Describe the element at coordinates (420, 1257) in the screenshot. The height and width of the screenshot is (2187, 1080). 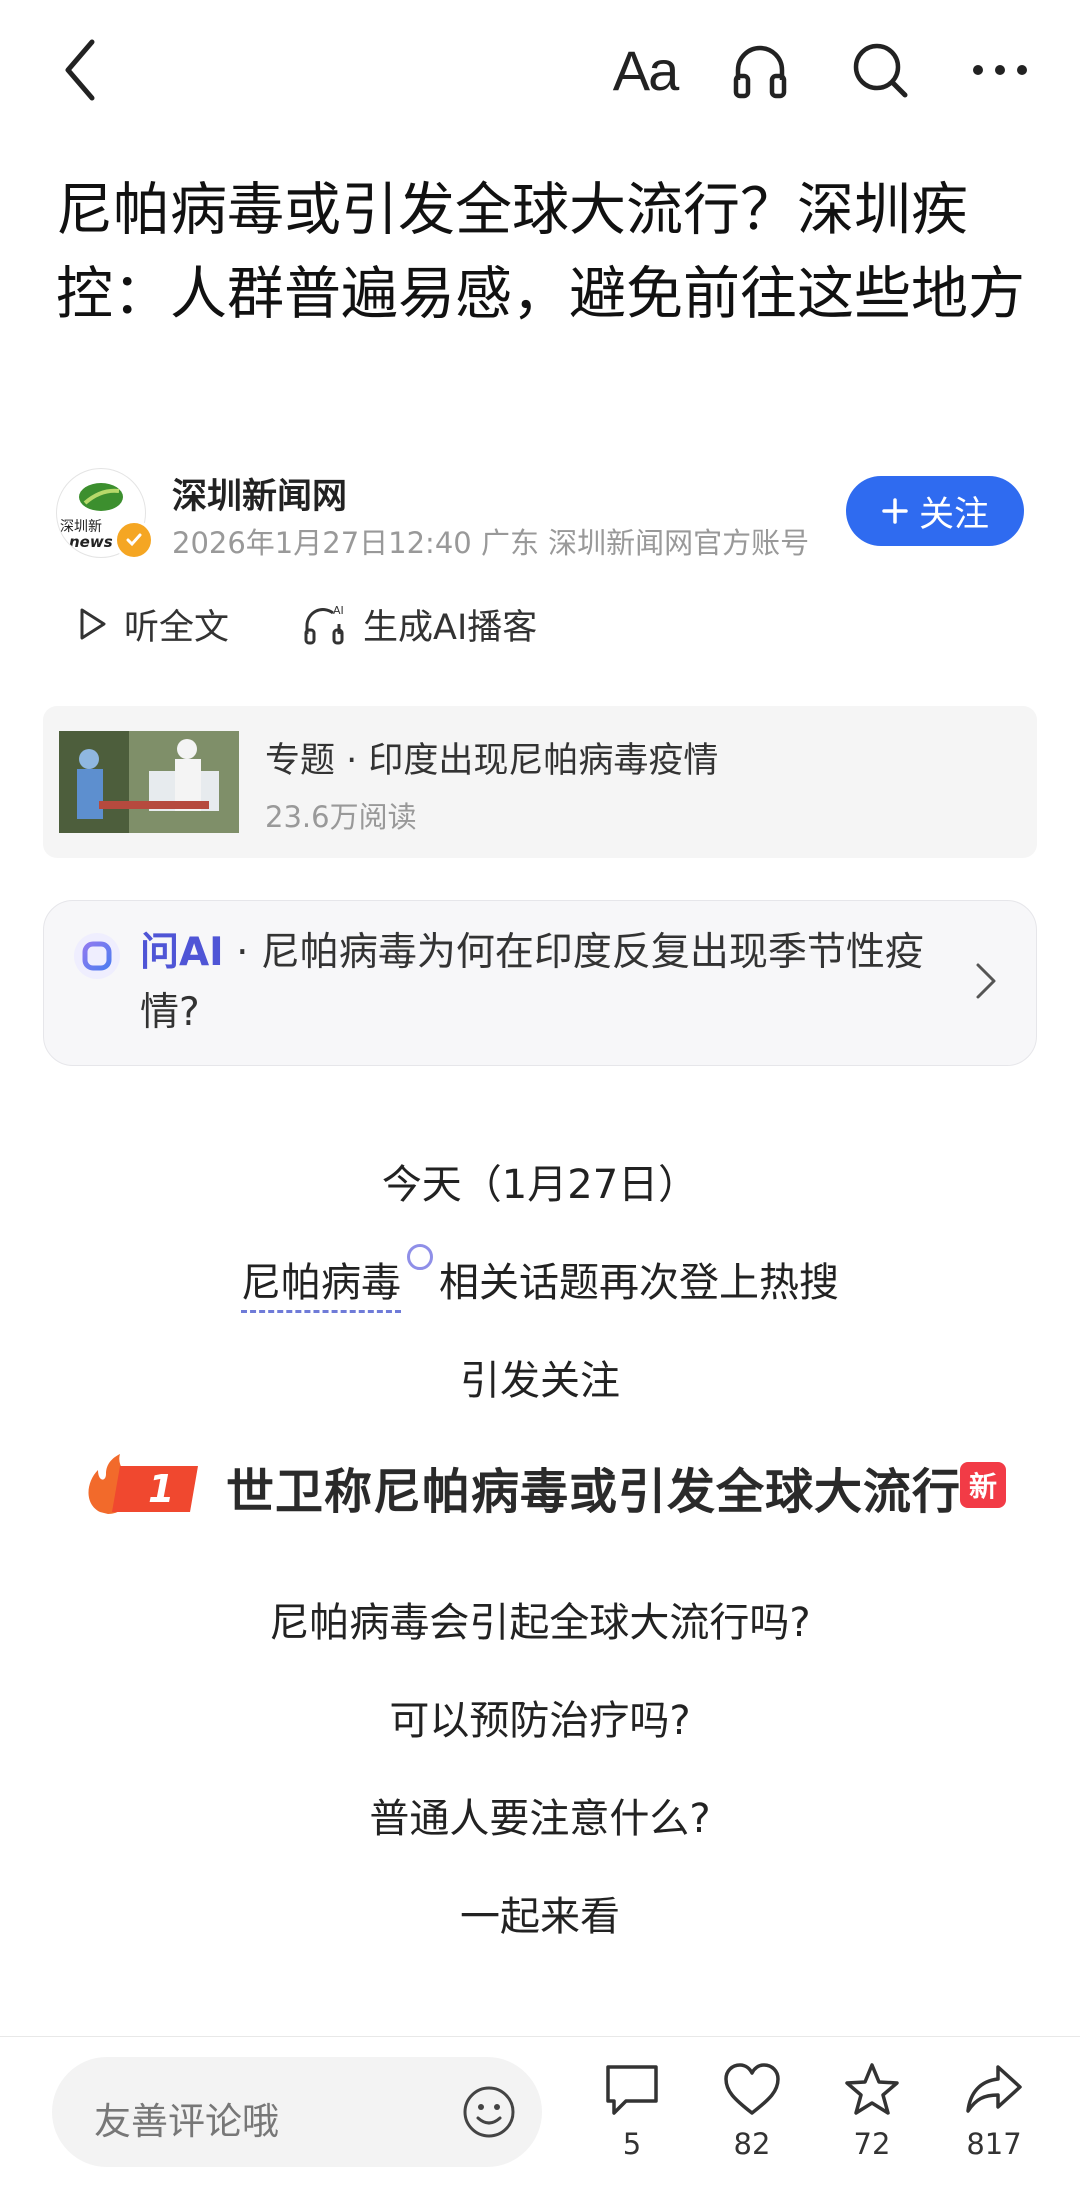
I see `keyword-ai-icon` at that location.